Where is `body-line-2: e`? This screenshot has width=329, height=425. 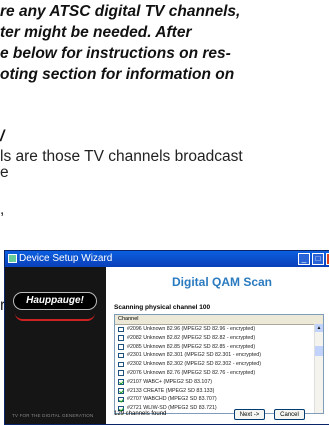
body-line-2: e is located at coordinates (4, 173).